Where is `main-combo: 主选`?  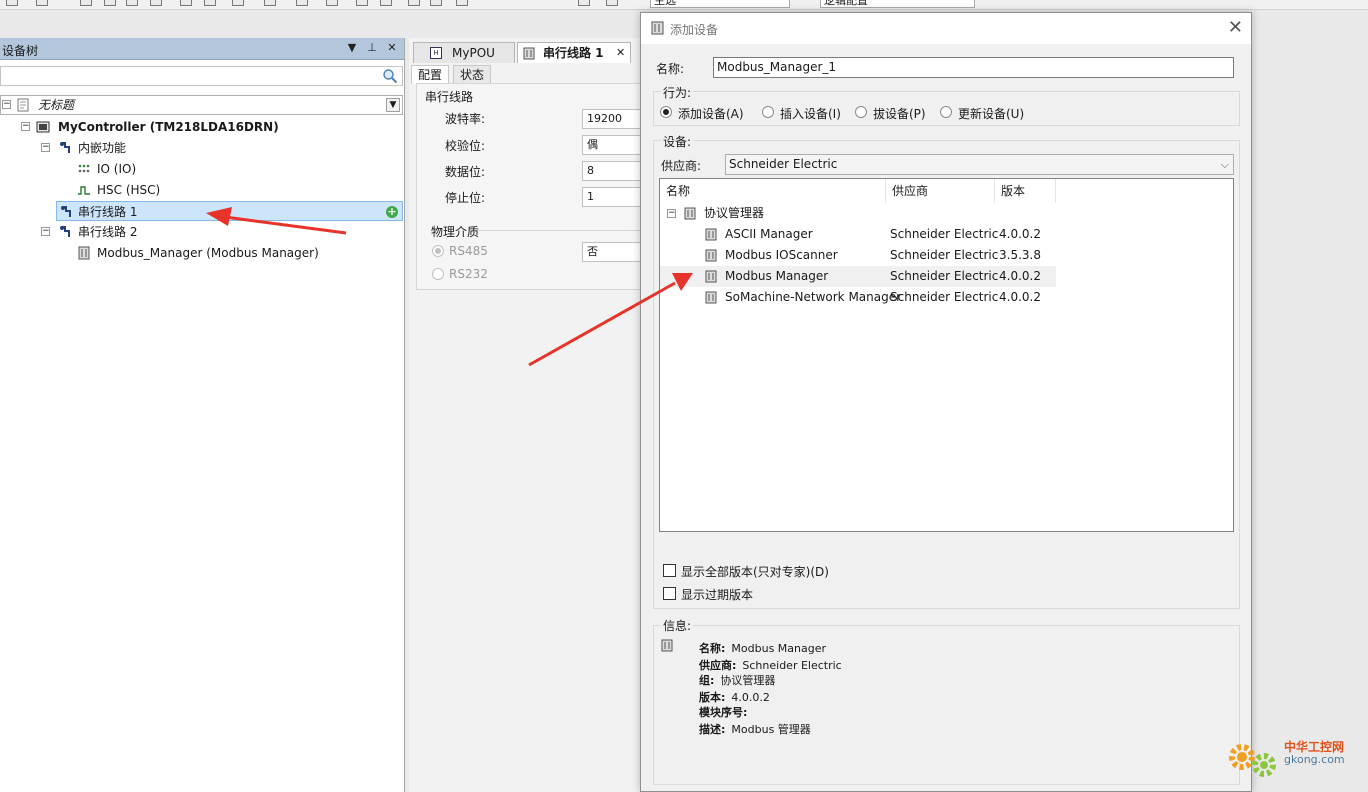 main-combo: 主选 is located at coordinates (720, 4).